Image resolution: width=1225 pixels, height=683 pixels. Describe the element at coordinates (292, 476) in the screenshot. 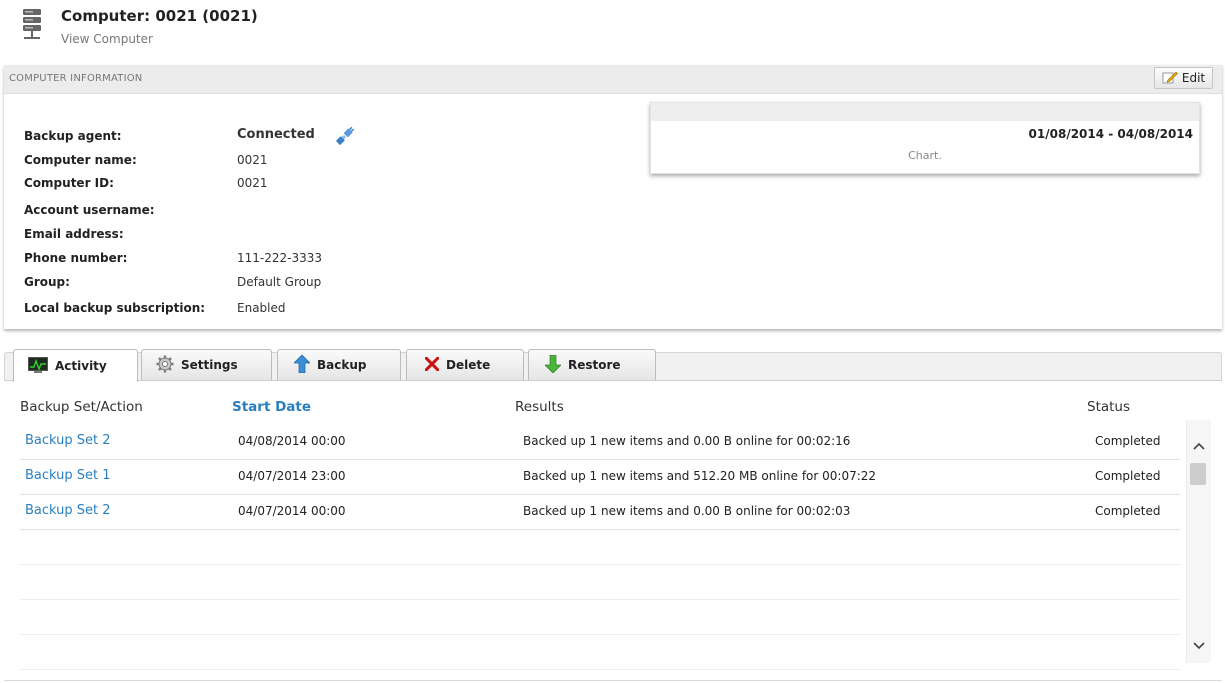

I see `start-date-cell: 04/07/2014 23:00` at that location.